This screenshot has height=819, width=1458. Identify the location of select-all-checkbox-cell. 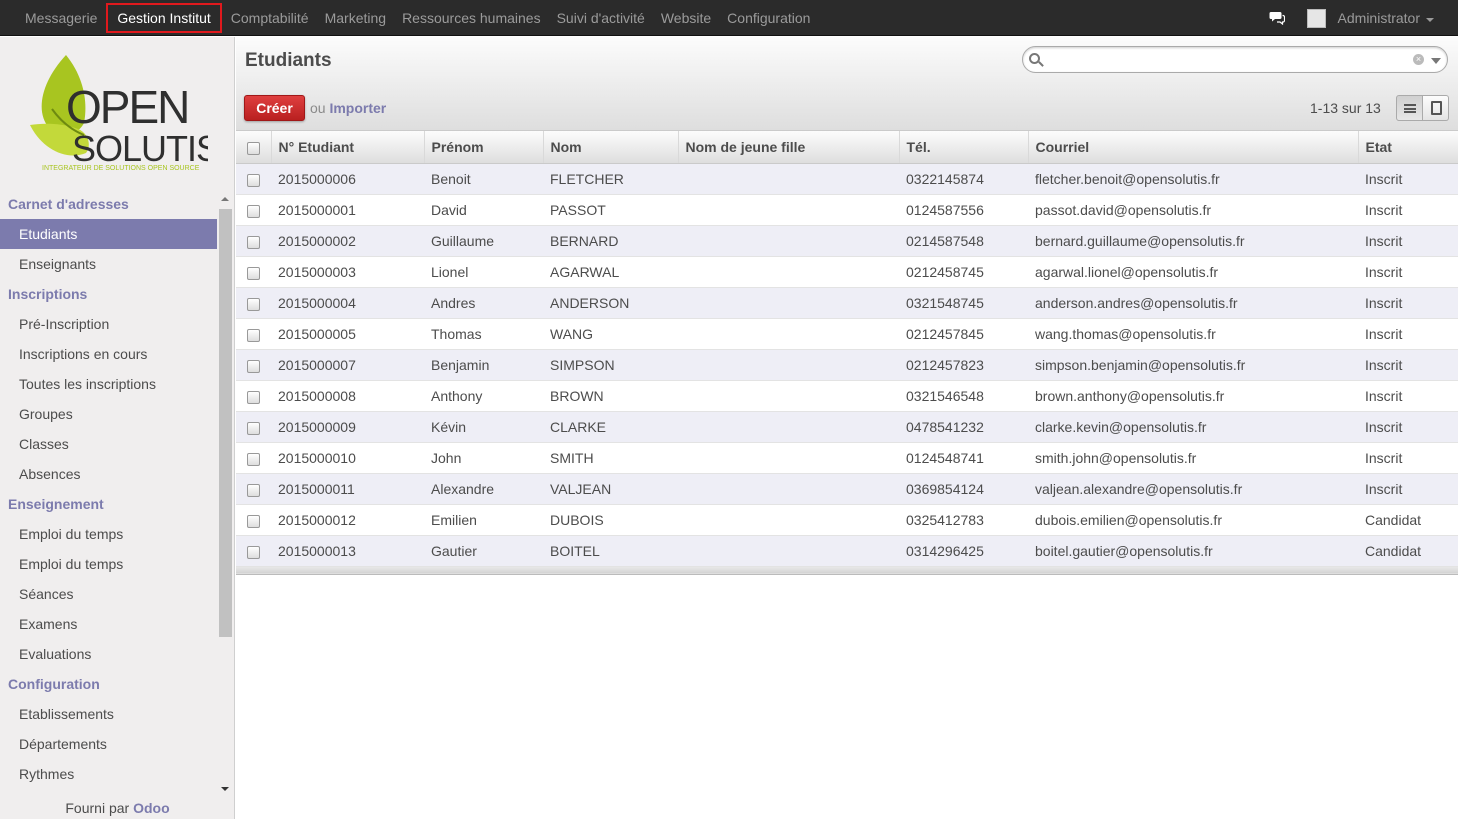
(254, 147).